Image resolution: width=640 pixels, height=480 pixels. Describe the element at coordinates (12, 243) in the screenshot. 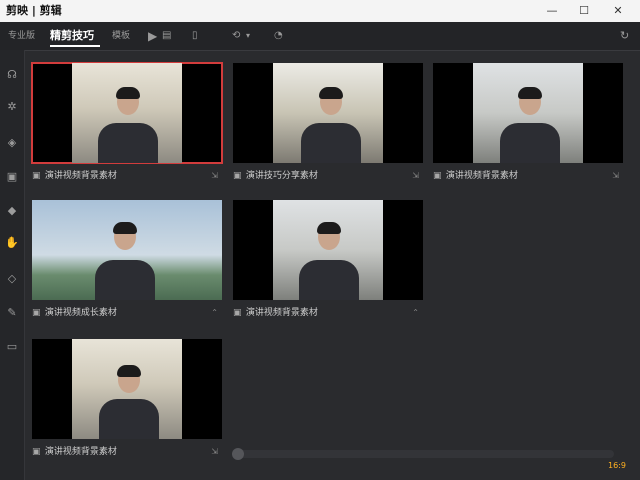

I see `hand-icon: ✋` at that location.